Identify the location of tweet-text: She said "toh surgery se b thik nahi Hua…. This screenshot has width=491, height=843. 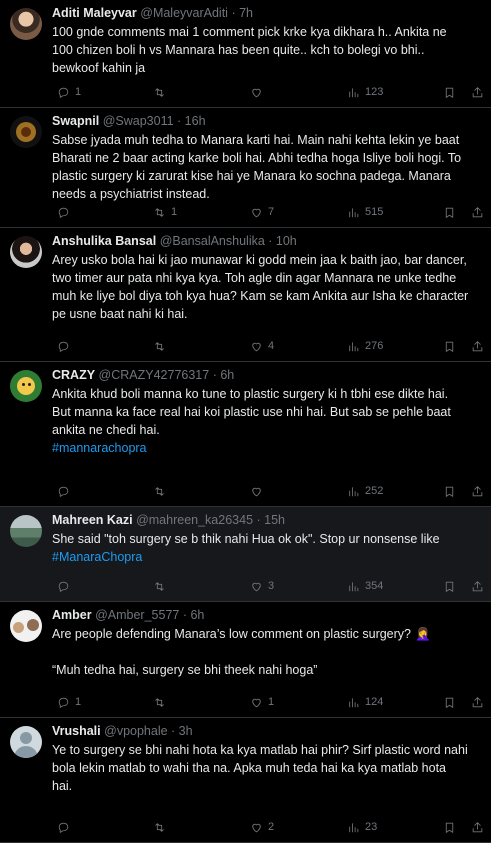
(268, 548).